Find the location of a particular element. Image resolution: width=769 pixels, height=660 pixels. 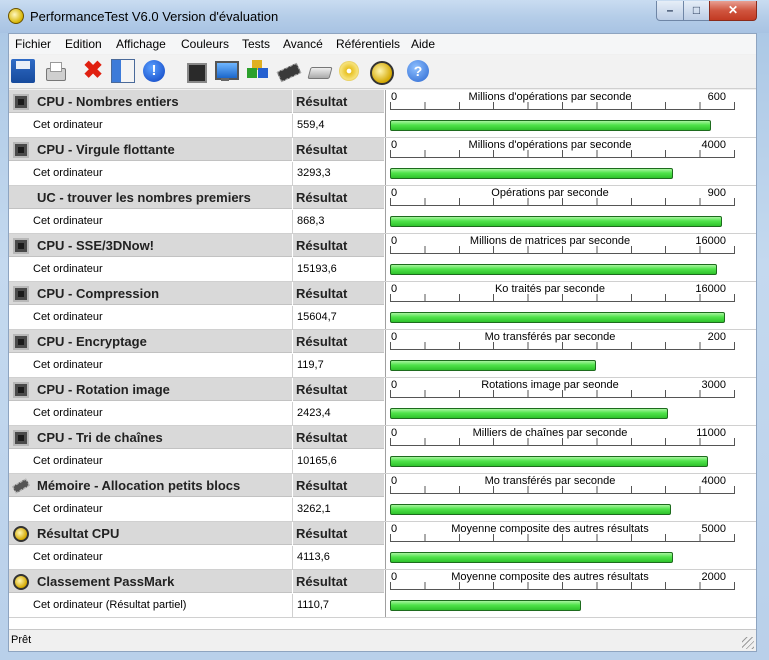

memory-chip-icon is located at coordinates (288, 71).